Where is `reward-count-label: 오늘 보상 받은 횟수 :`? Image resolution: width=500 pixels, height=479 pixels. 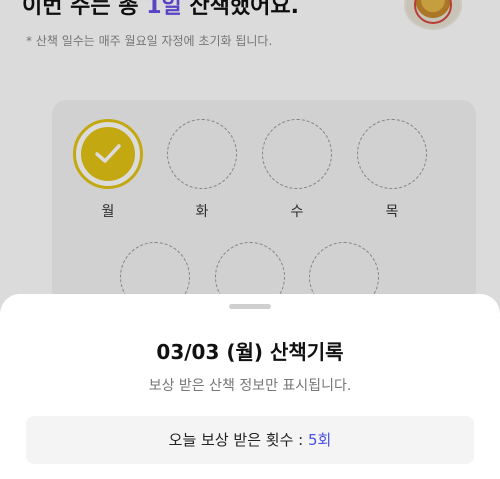 reward-count-label: 오늘 보상 받은 횟수 : is located at coordinates (238, 440).